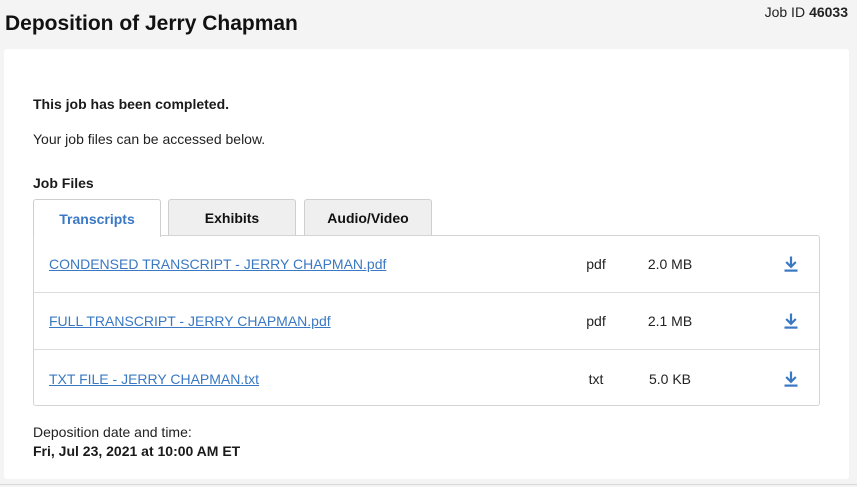 The height and width of the screenshot is (487, 857). Describe the element at coordinates (97, 218) in the screenshot. I see `tab-transcripts: Transcripts` at that location.